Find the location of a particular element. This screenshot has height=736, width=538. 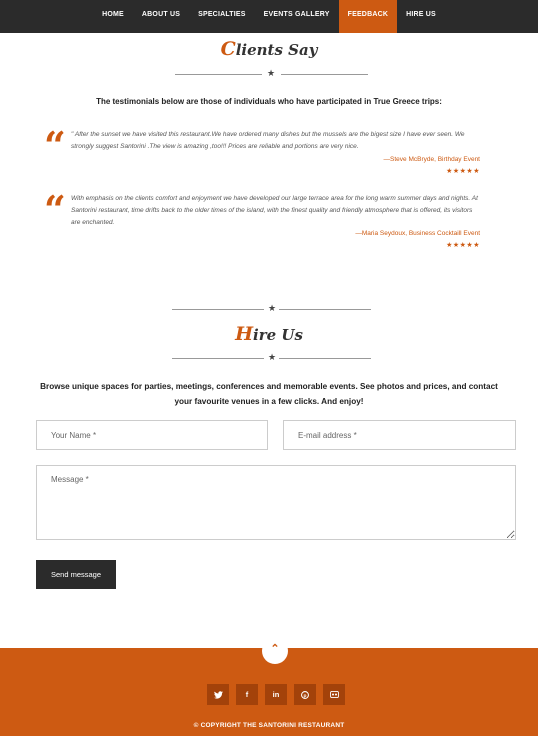

pinterest-icon: p is located at coordinates (305, 694).